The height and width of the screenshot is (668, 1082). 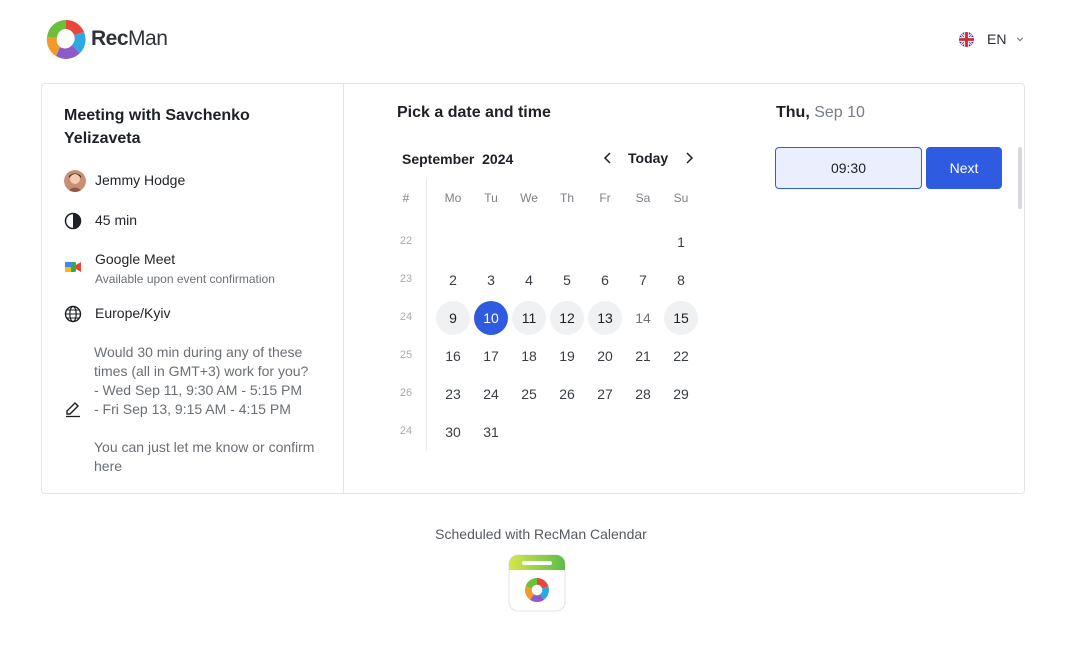 What do you see at coordinates (453, 394) in the screenshot?
I see `calendar-day: 23` at bounding box center [453, 394].